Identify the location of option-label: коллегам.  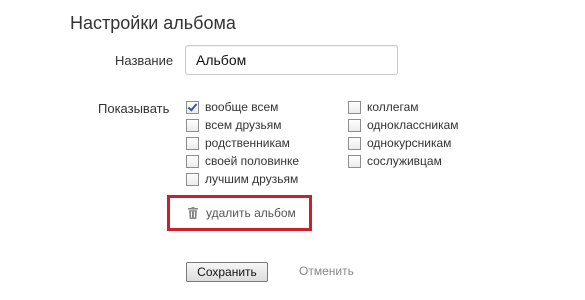
(393, 107).